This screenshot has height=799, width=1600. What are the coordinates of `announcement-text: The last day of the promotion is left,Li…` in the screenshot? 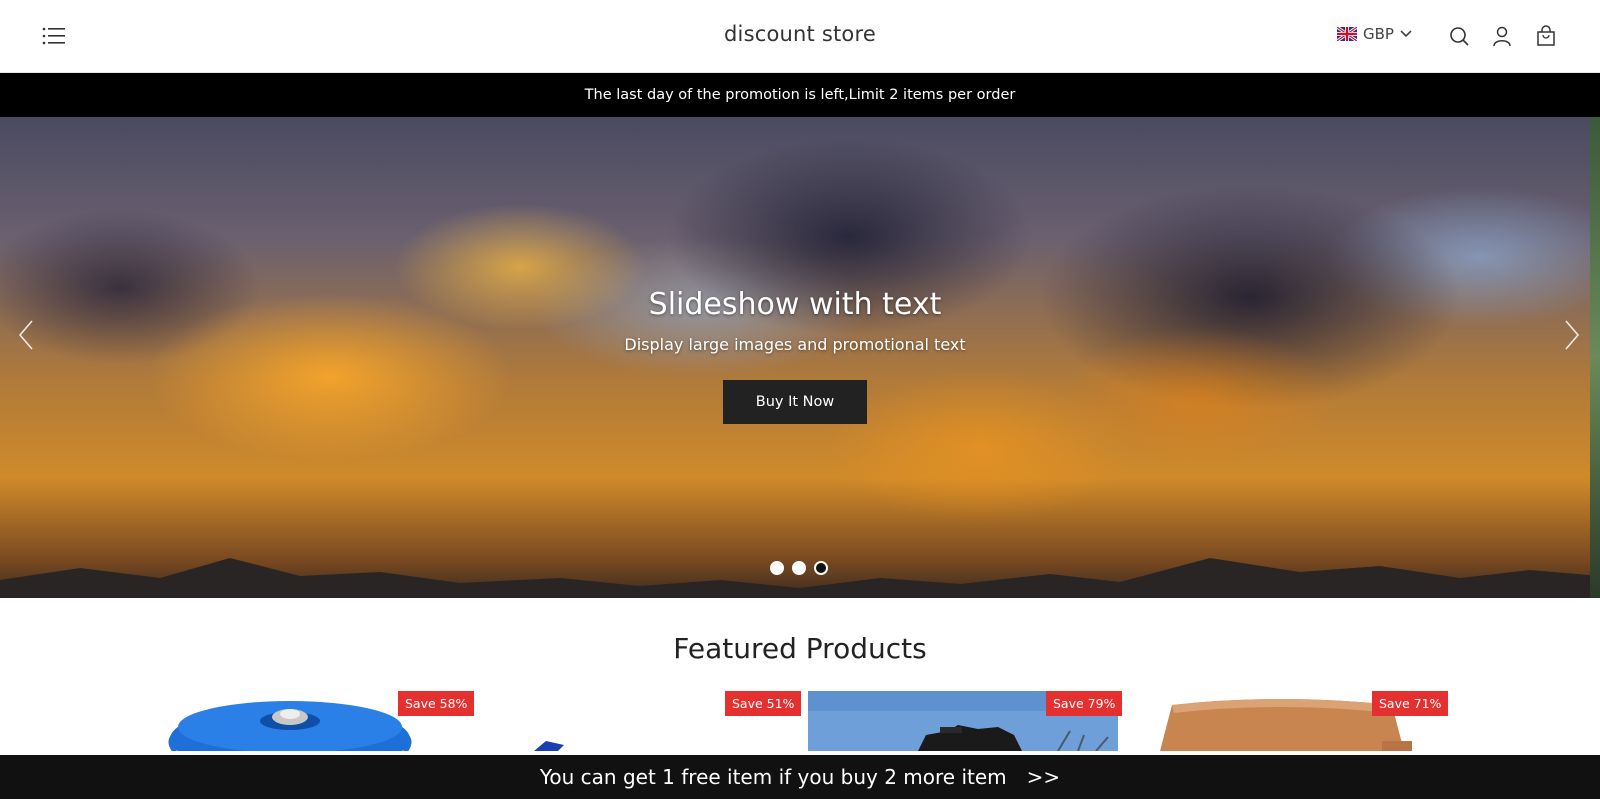 It's located at (800, 95).